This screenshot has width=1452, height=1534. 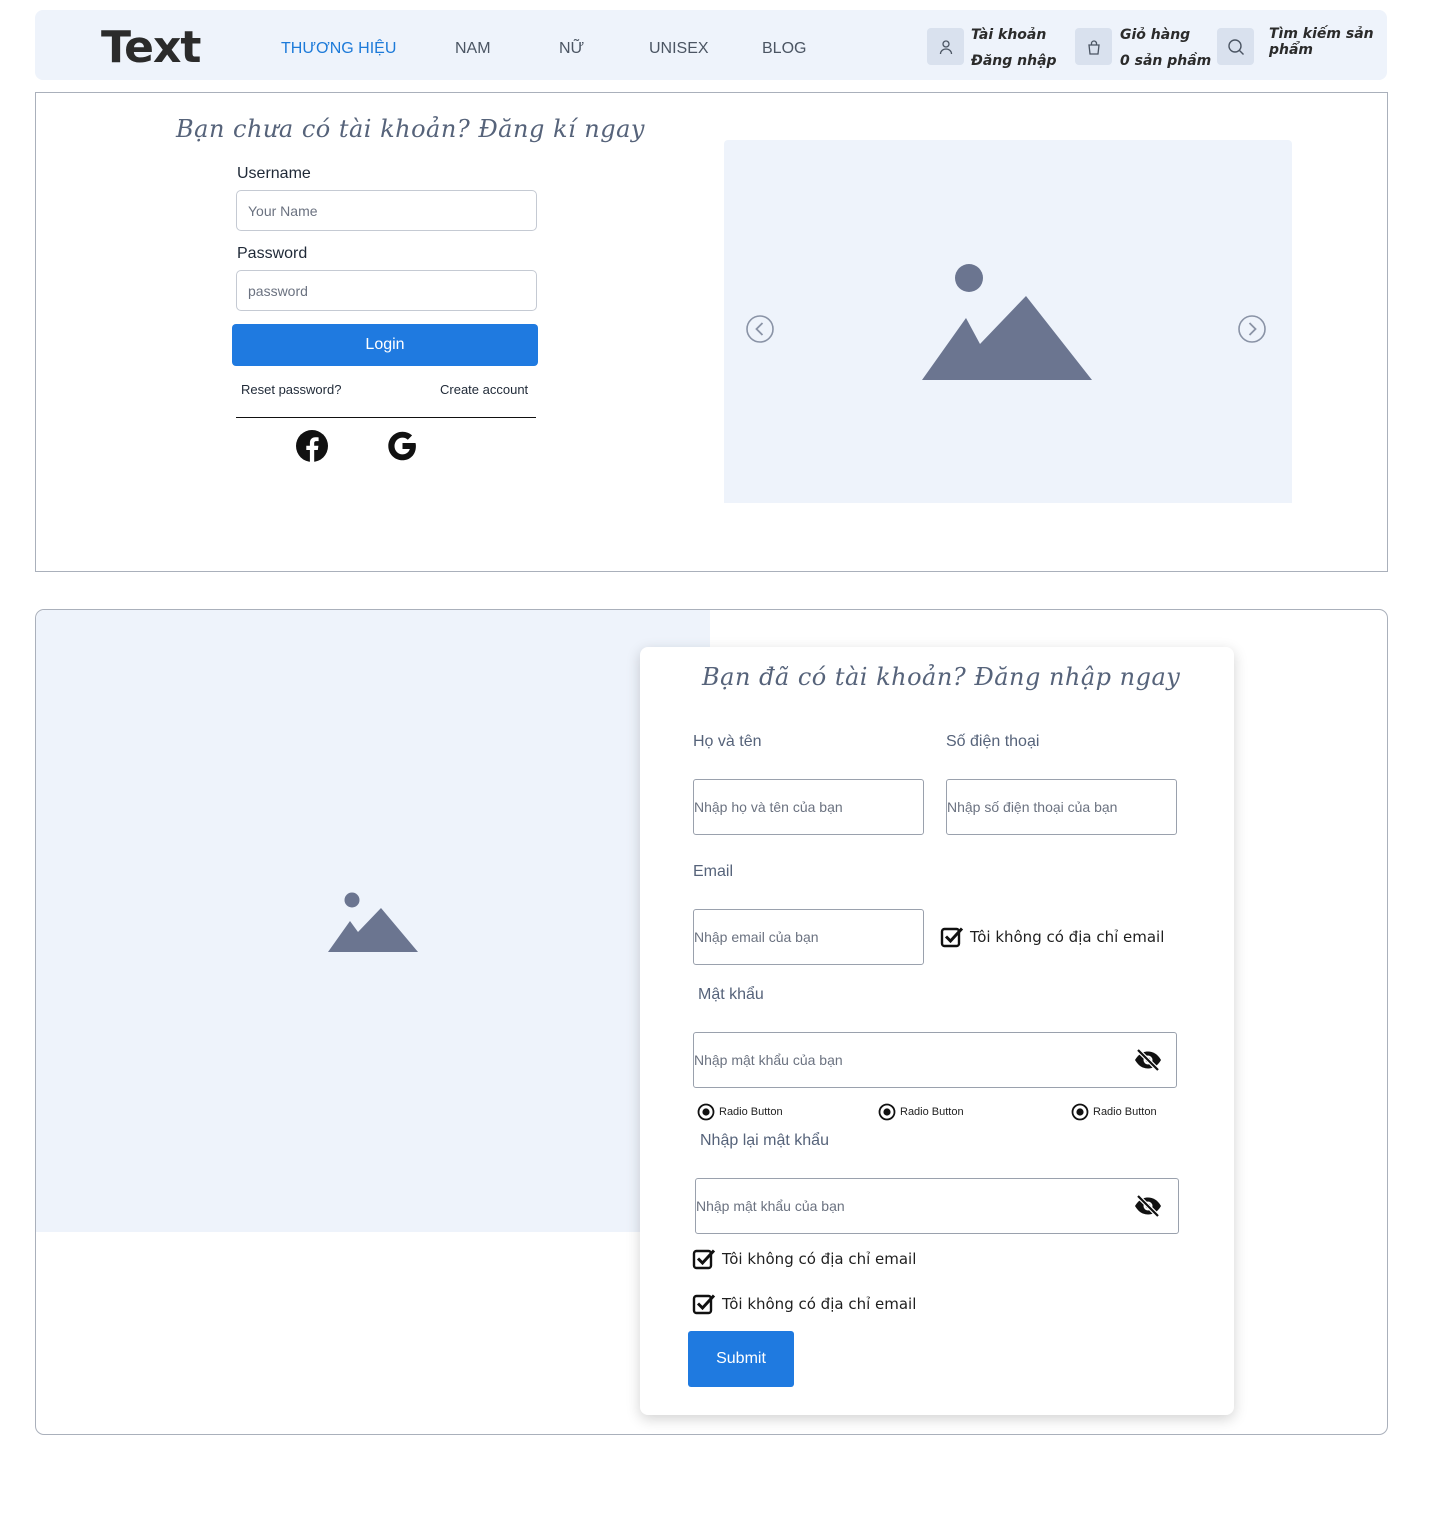 What do you see at coordinates (1155, 35) in the screenshot?
I see `cart-line1: Giỏ hàng` at bounding box center [1155, 35].